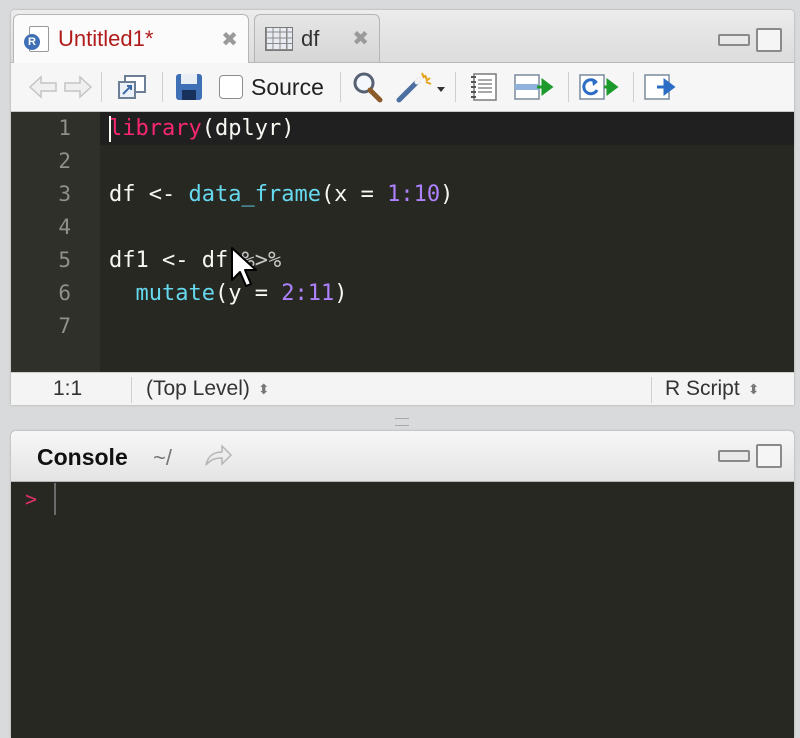  Describe the element at coordinates (228, 293) in the screenshot. I see `code-line-6: mutate(y = 2:11)` at that location.